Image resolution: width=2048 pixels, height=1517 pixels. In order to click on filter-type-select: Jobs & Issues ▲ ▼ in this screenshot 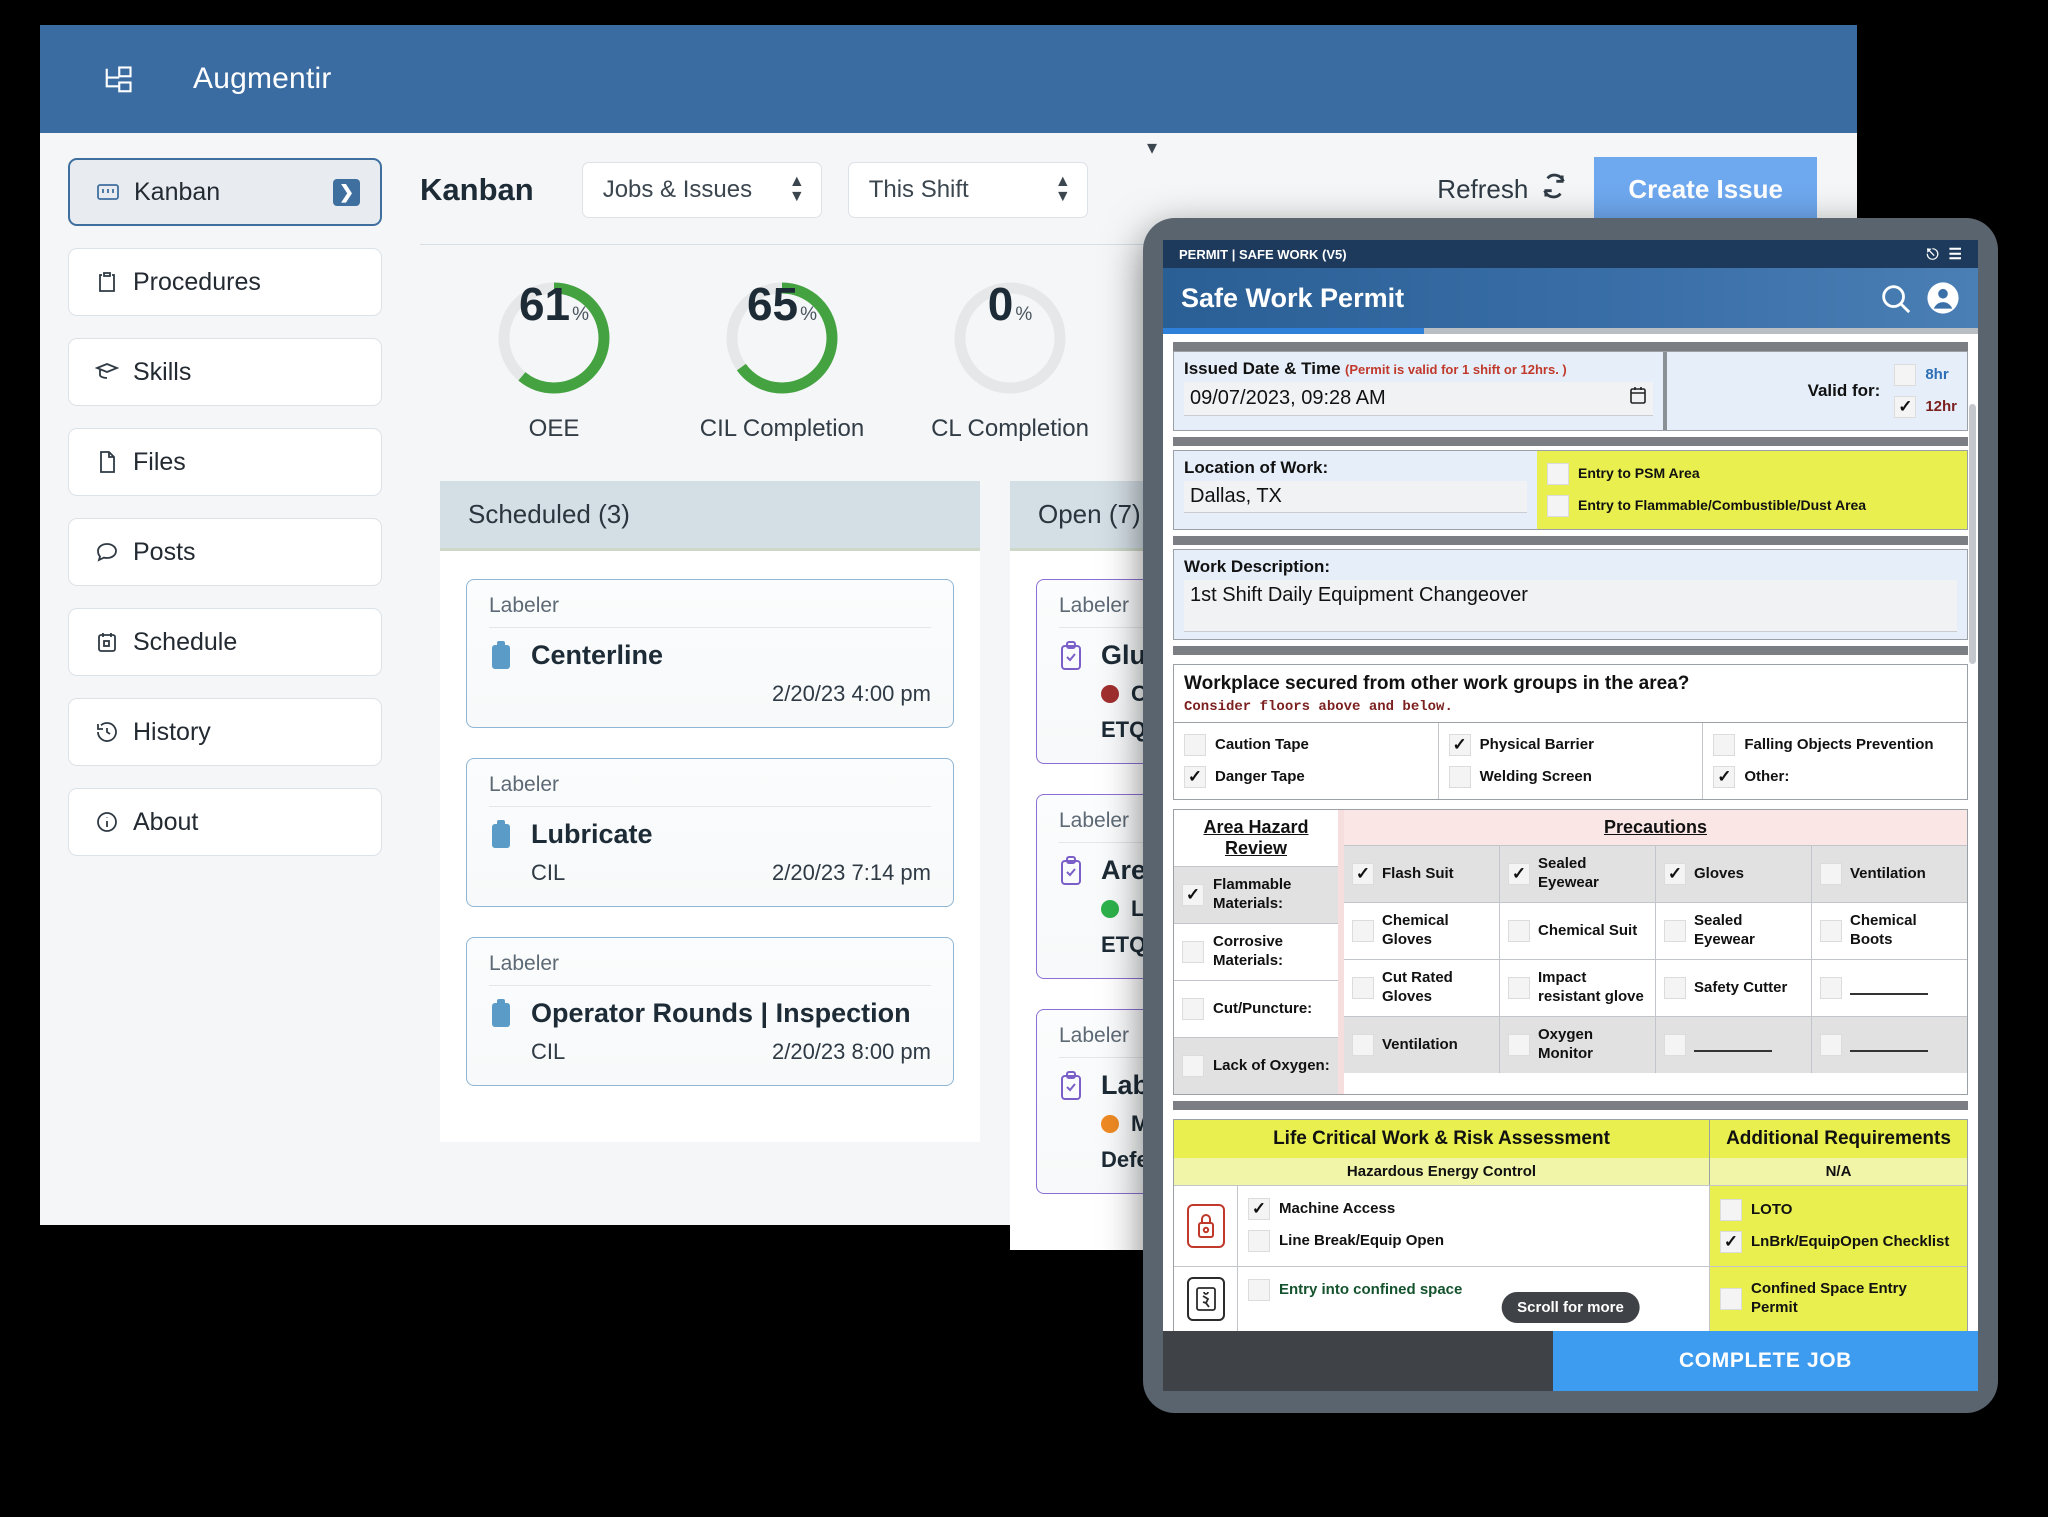, I will do `click(701, 189)`.